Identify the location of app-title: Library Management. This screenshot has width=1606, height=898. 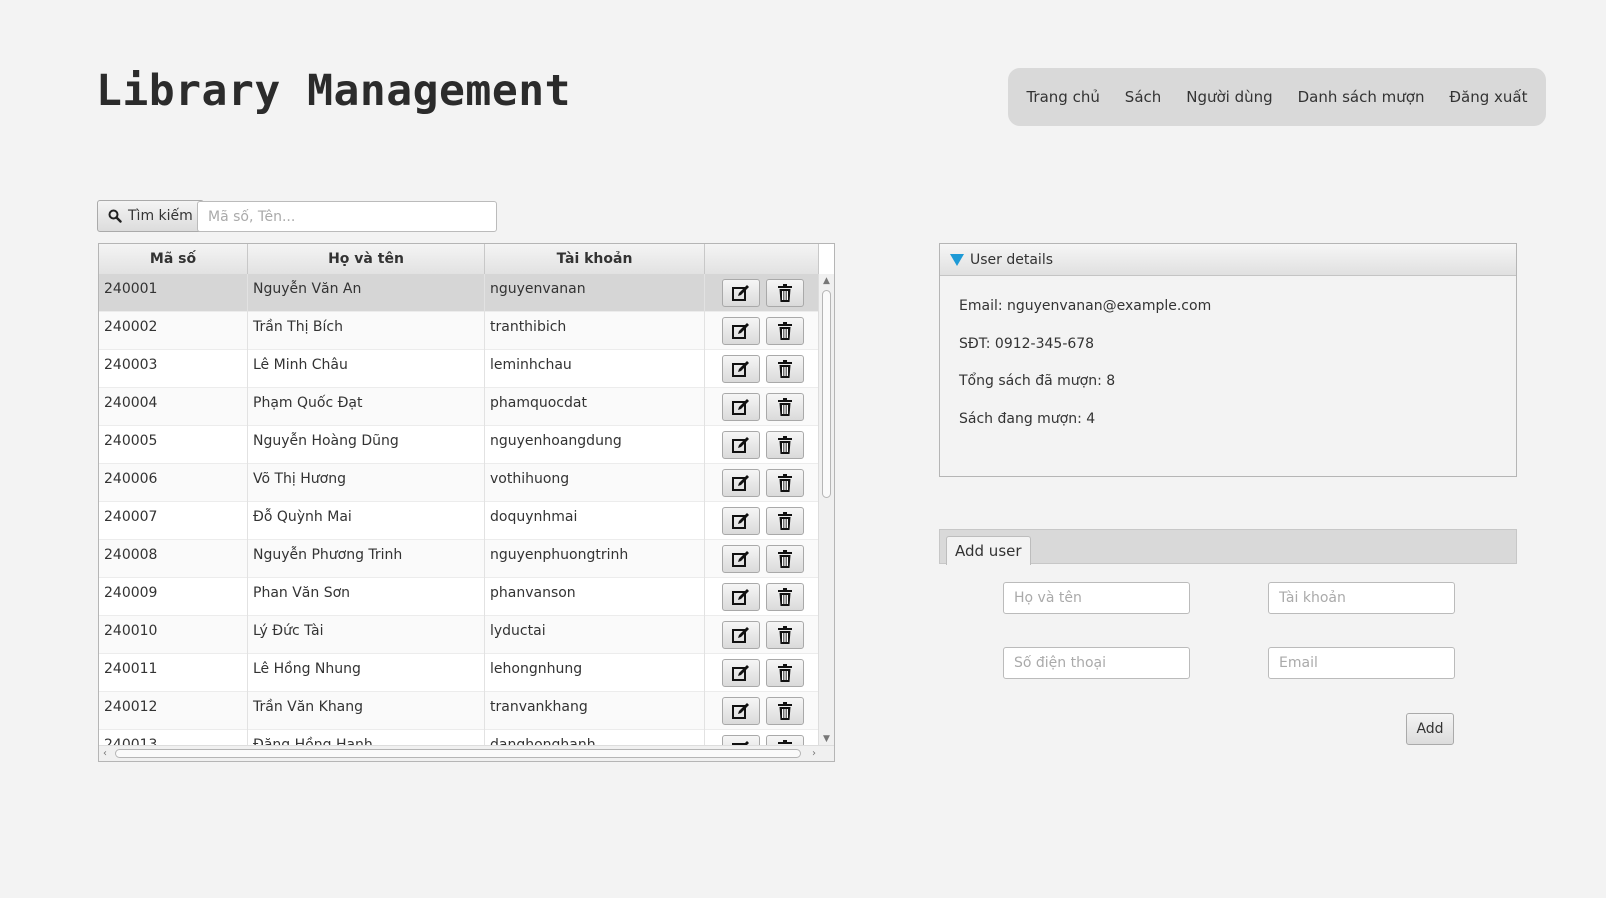
(333, 91).